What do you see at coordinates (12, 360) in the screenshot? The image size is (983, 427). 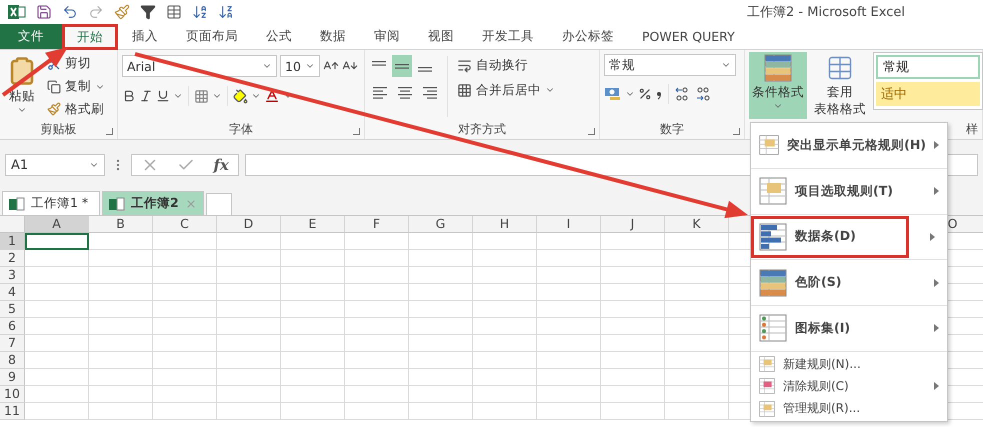 I see `row-header: 8` at bounding box center [12, 360].